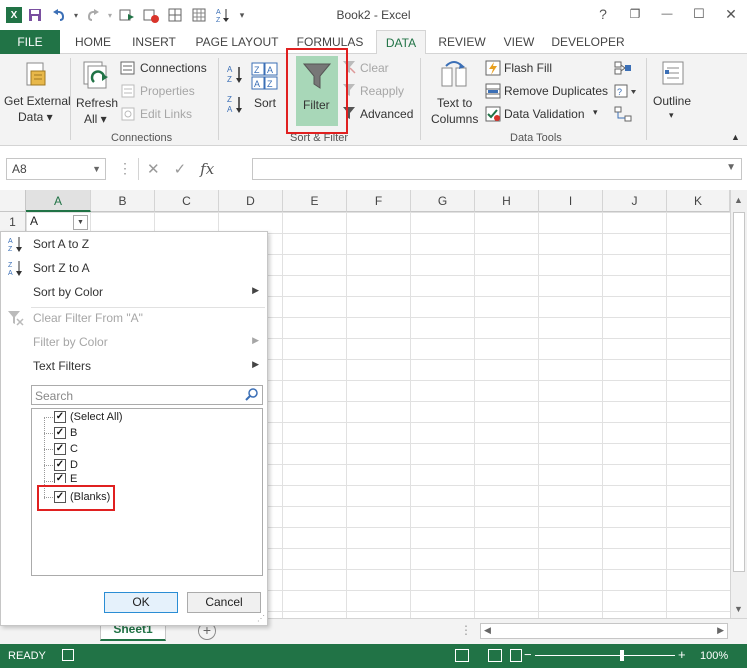  What do you see at coordinates (207, 169) in the screenshot?
I see `insert-function-icon: fx` at bounding box center [207, 169].